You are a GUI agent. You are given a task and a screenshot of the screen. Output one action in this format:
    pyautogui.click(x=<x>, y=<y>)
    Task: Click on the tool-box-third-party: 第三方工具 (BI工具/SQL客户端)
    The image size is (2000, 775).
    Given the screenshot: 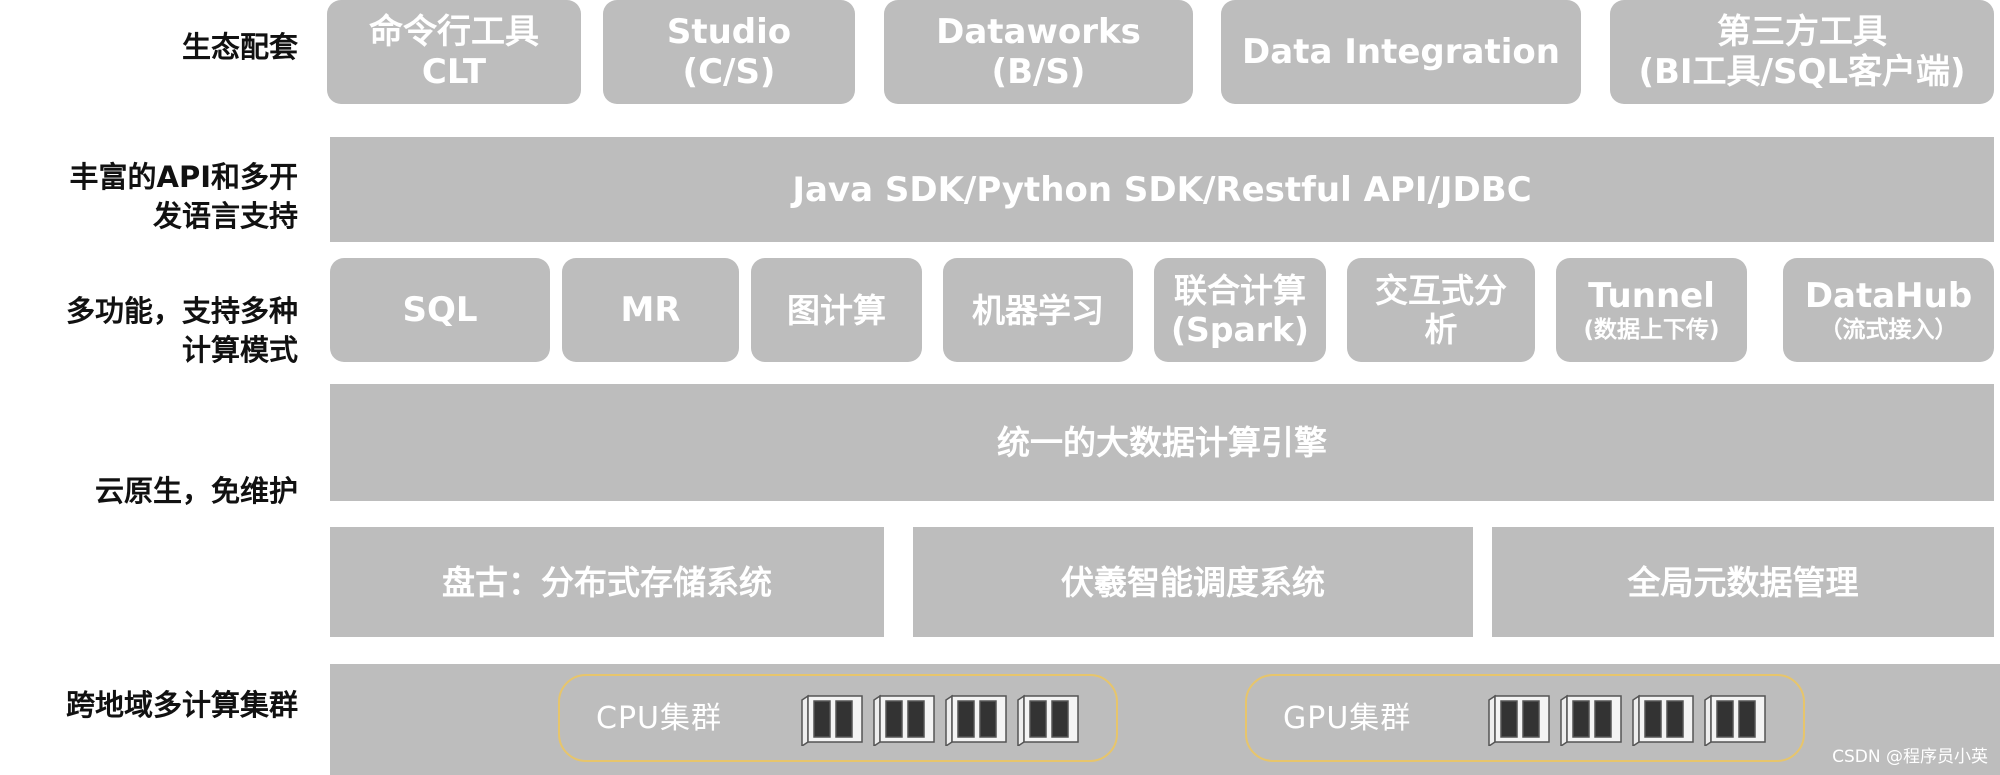 What is the action you would take?
    pyautogui.click(x=1802, y=52)
    